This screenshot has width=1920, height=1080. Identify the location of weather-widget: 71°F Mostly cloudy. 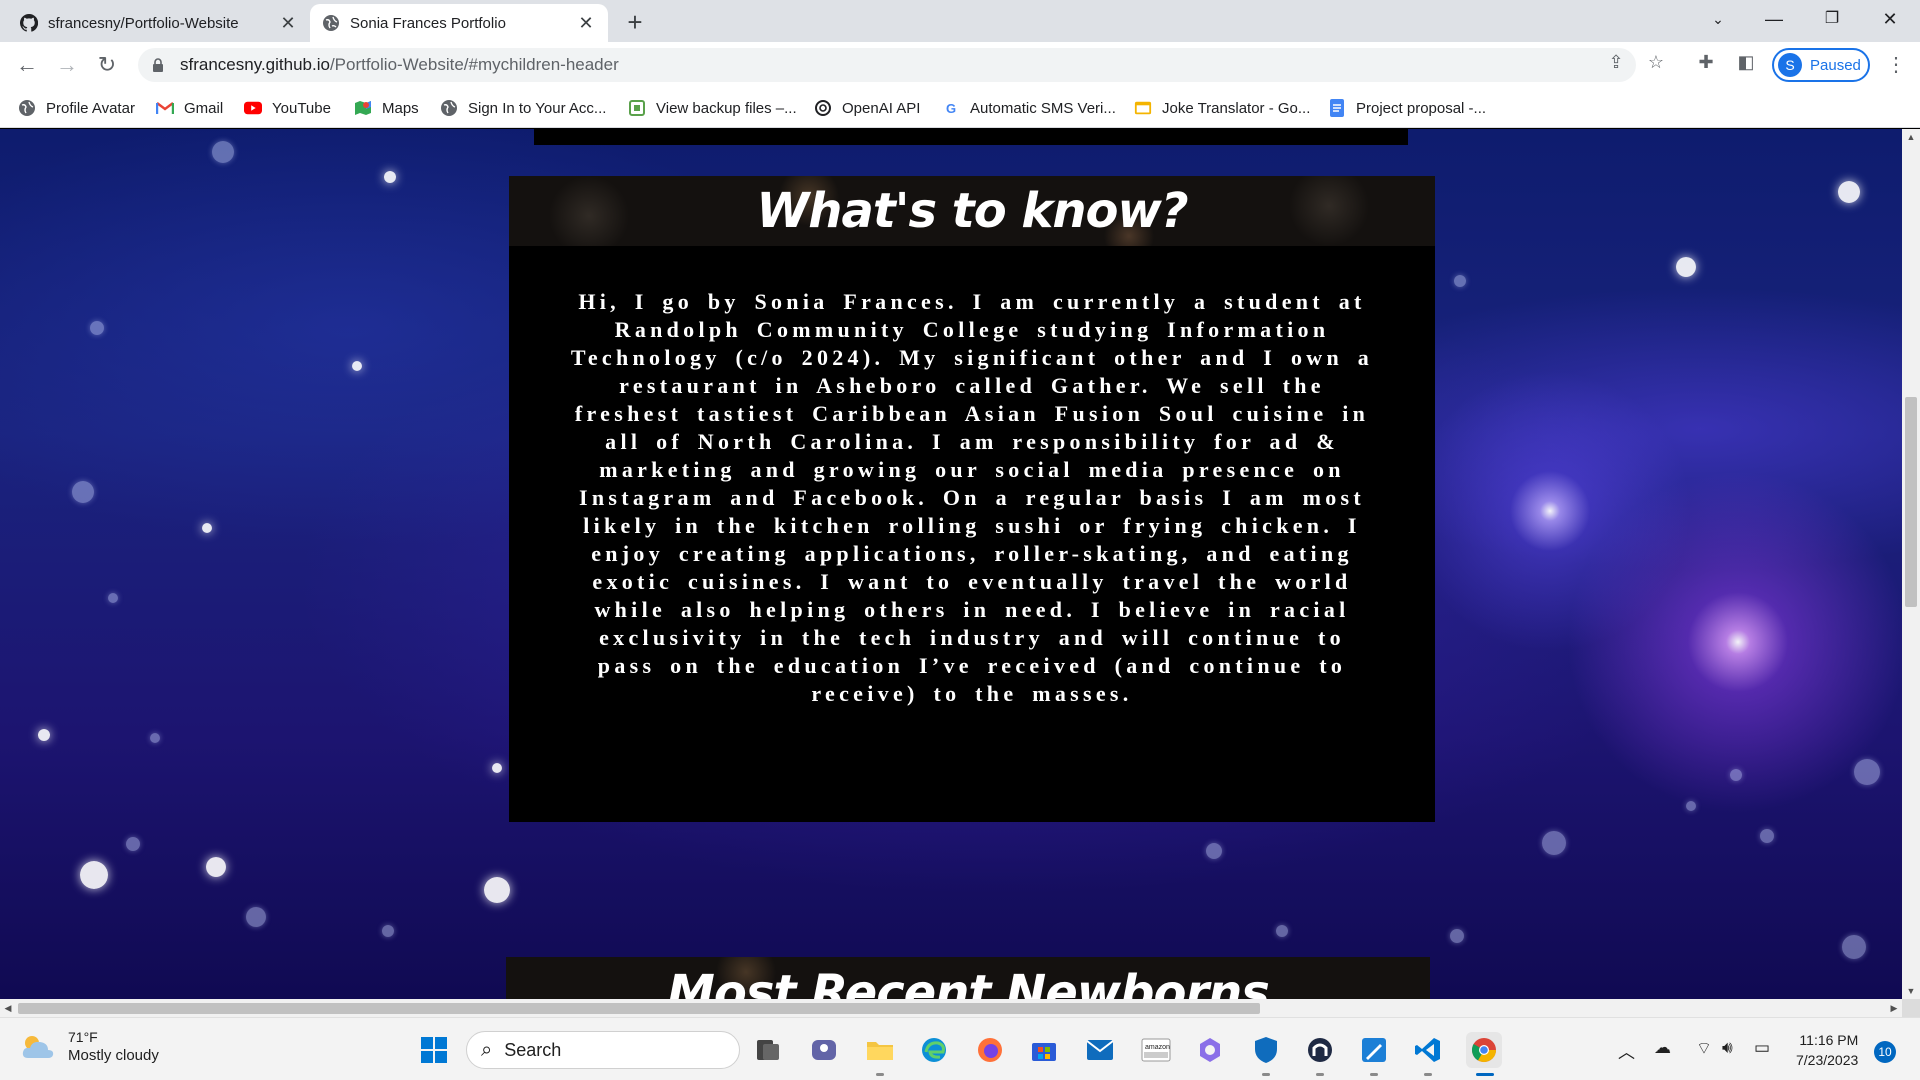
(89, 1047).